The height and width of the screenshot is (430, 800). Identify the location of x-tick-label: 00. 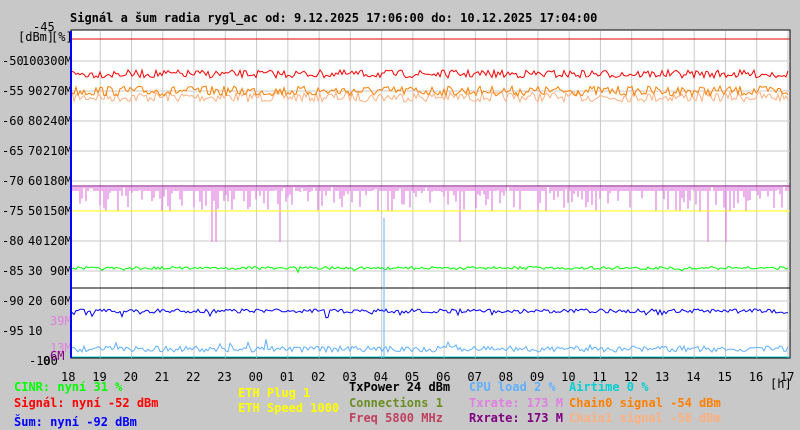
(256, 377).